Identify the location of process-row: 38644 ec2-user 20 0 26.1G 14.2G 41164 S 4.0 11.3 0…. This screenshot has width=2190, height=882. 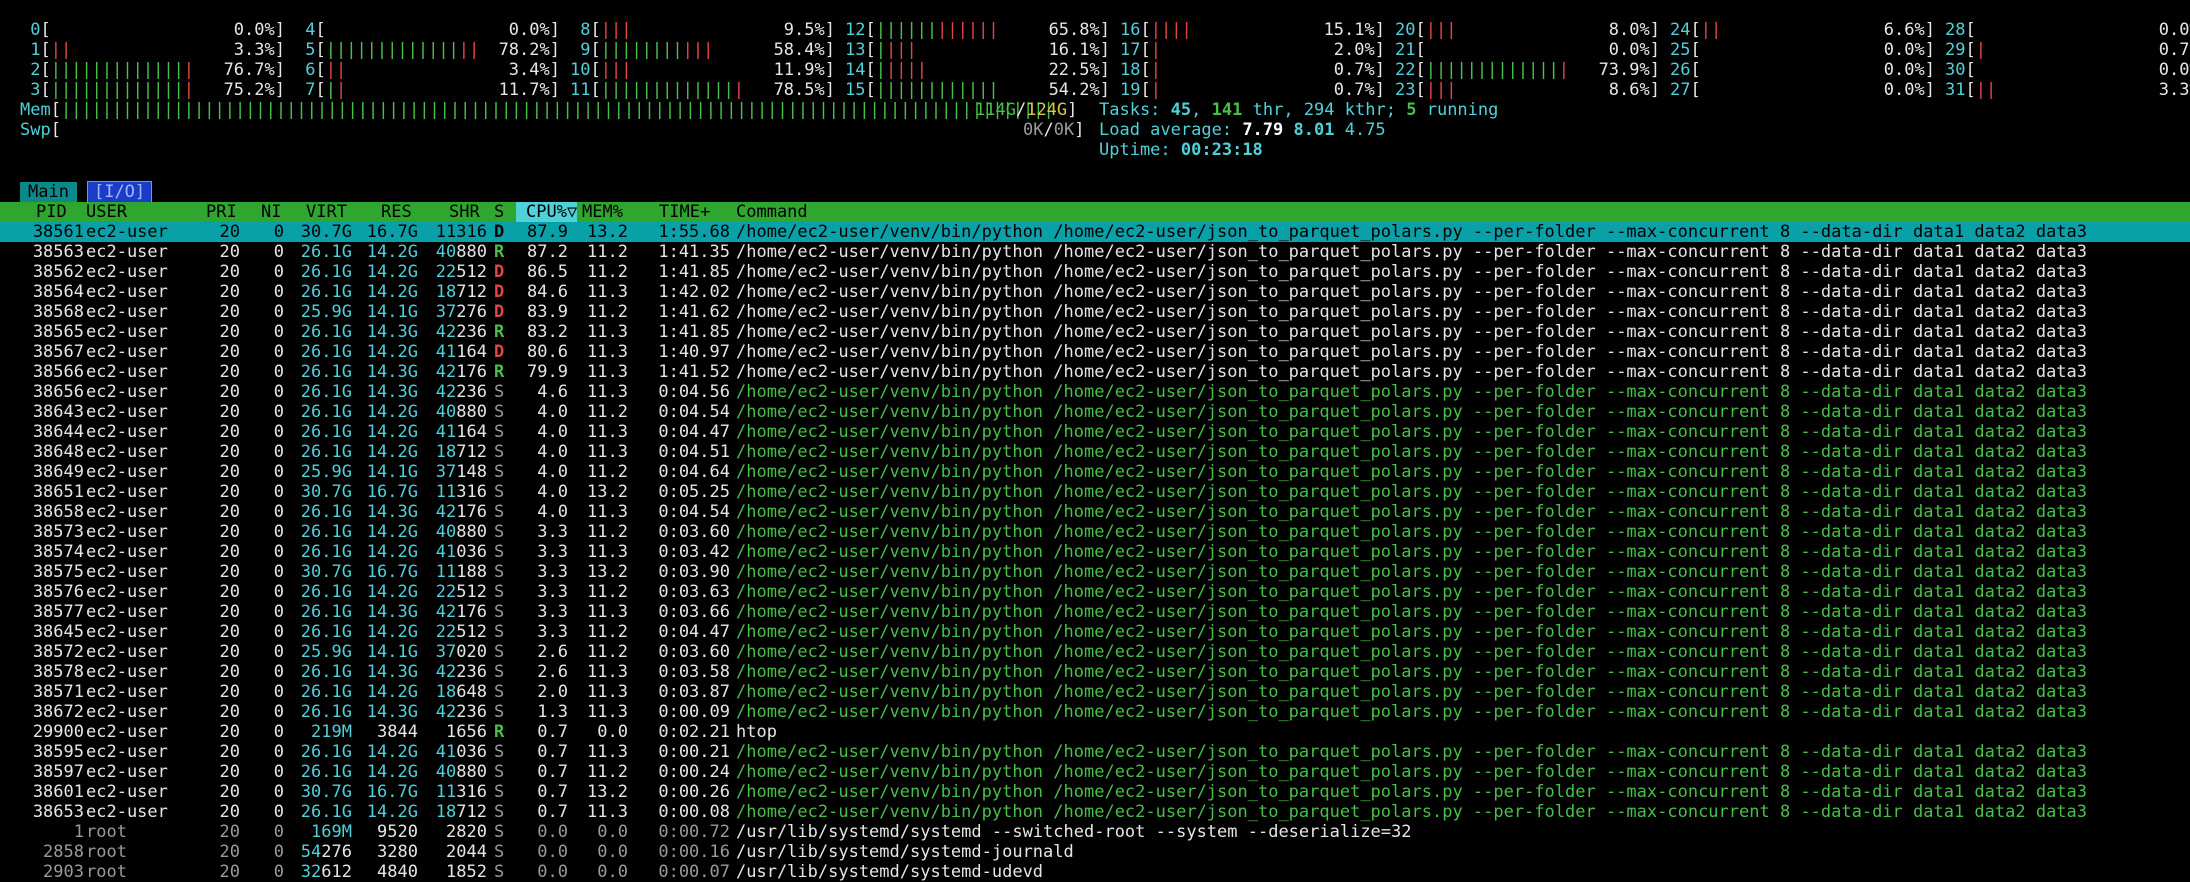
(1095, 432).